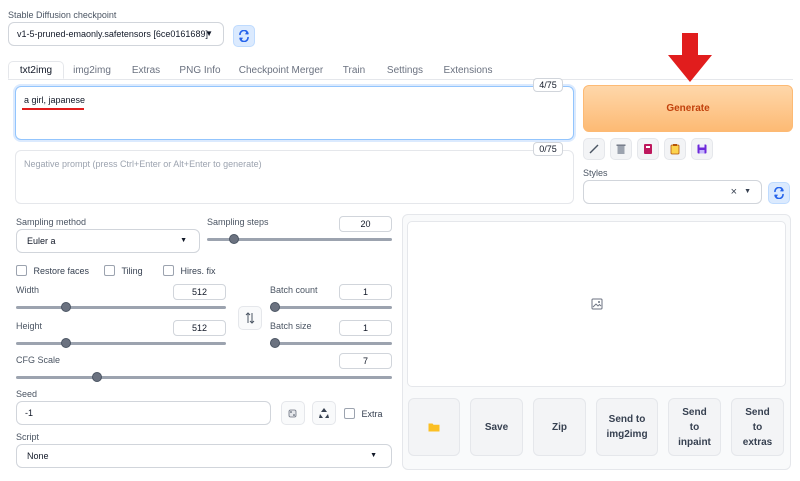  Describe the element at coordinates (694, 442) in the screenshot. I see `send-to-inpaint-line3: inpaint` at that location.